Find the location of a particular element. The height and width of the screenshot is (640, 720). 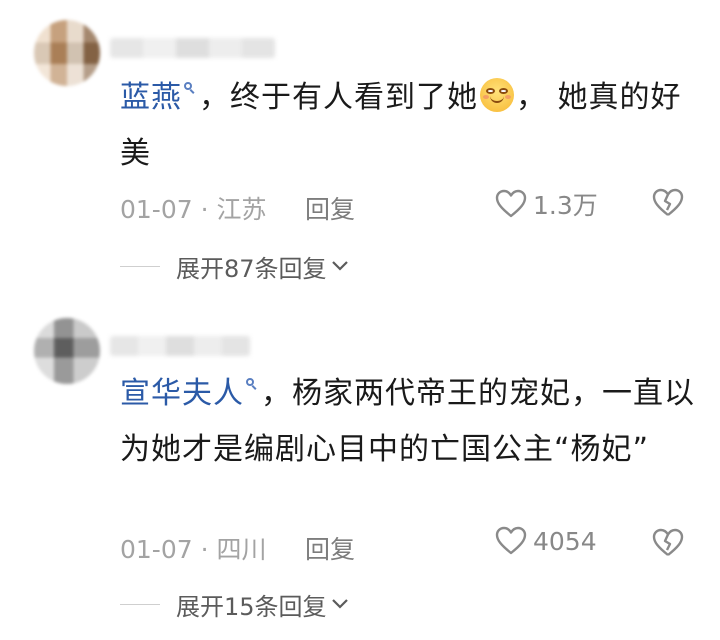

comment-text: 宣华夫人 ，杨家两代帝王的宠妃，一直以为她才是编剧心目中的亡国公主“杨妃” is located at coordinates (407, 422).